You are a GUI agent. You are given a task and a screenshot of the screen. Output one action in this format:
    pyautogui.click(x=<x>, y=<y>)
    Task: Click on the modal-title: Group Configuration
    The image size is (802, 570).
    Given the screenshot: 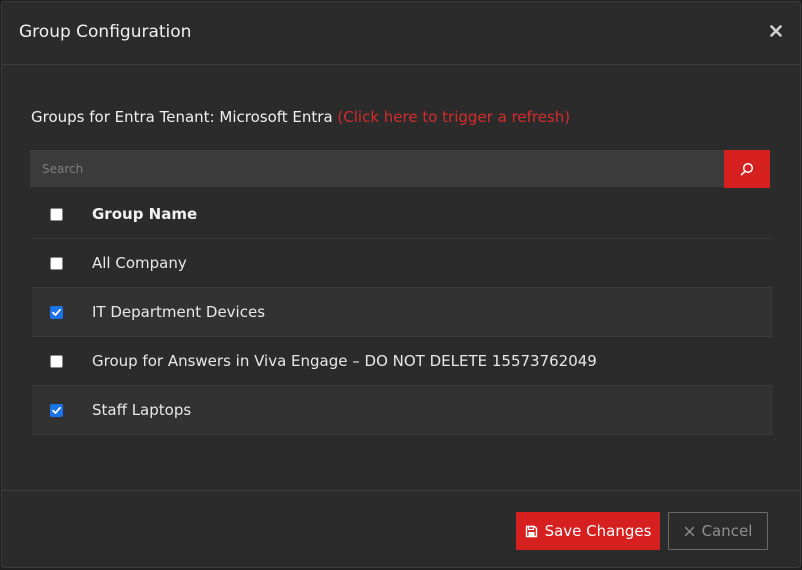 What is the action you would take?
    pyautogui.click(x=105, y=32)
    